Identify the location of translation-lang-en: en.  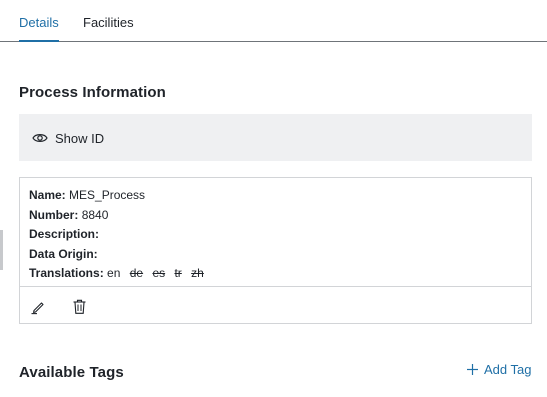
(114, 273).